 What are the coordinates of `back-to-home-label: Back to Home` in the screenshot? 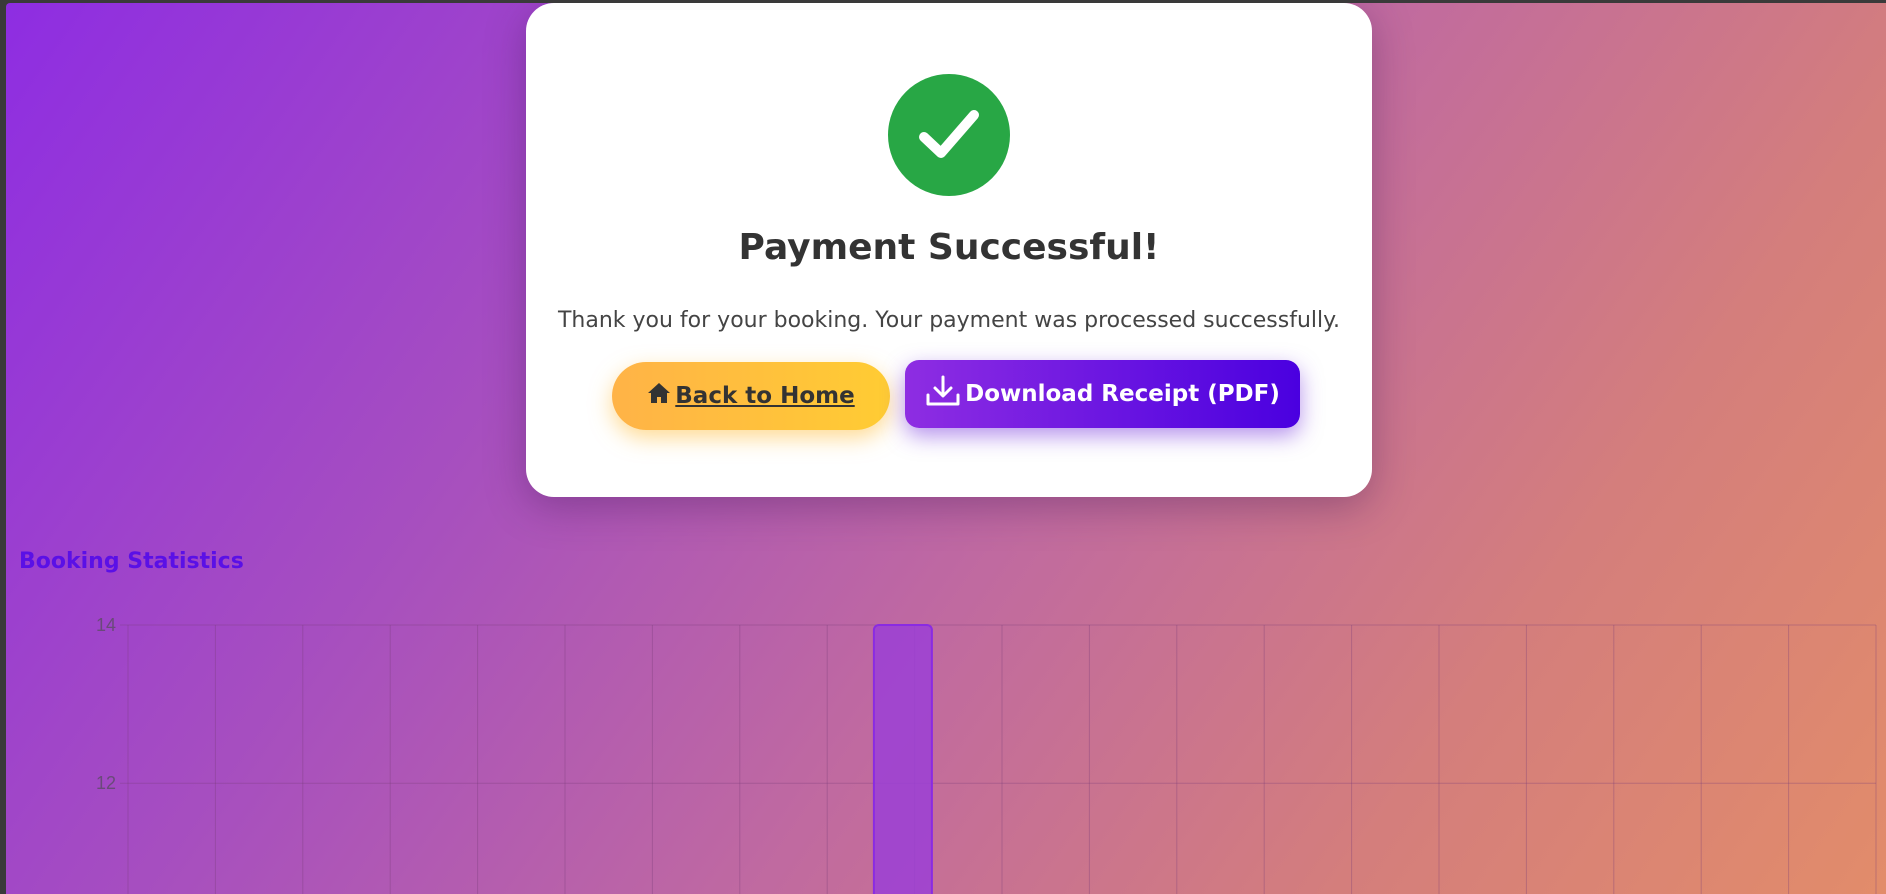 It's located at (765, 396).